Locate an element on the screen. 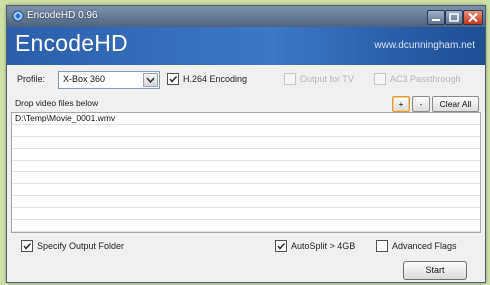 The image size is (490, 285). close-icon is located at coordinates (473, 17).